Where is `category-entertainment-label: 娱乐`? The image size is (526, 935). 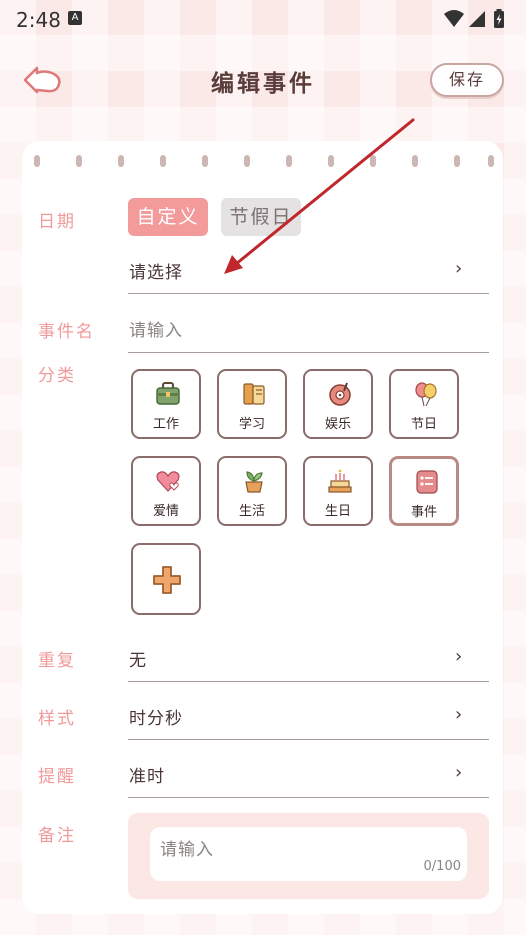
category-entertainment-label: 娱乐 is located at coordinates (337, 424).